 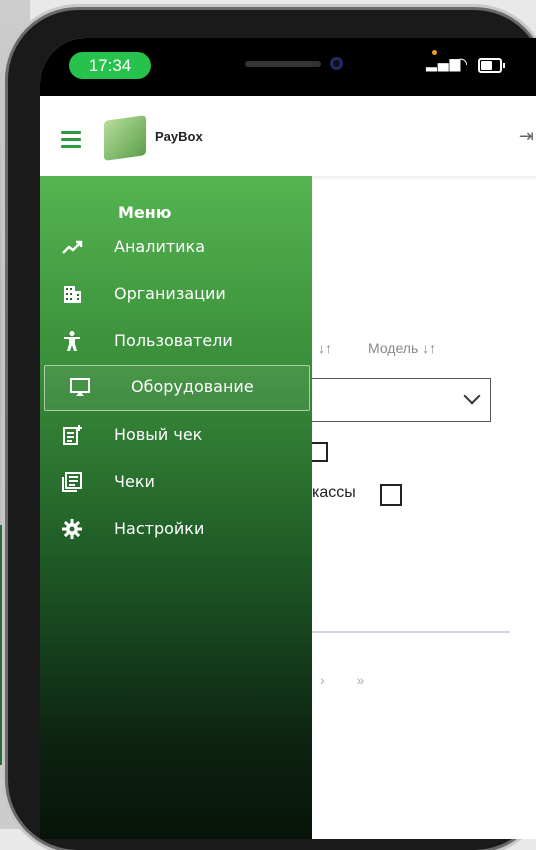 I want to click on status-time: 17:34, so click(x=110, y=65).